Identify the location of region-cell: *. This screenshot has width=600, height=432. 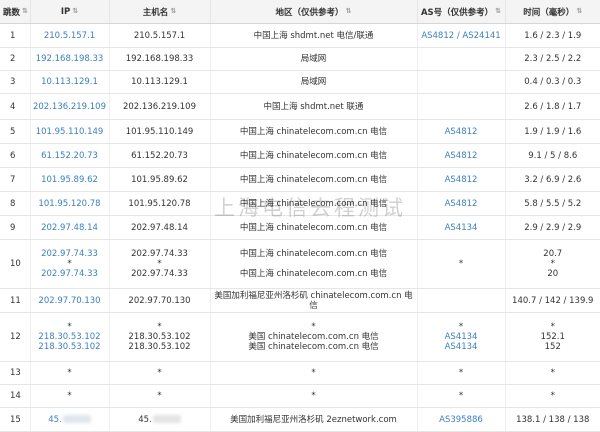
(313, 396).